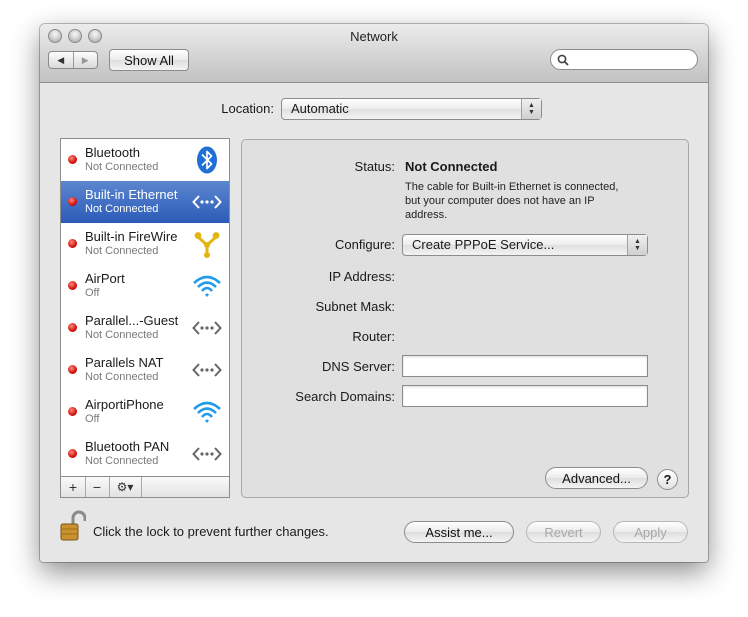 The image size is (748, 617). Describe the element at coordinates (97, 487) in the screenshot. I see `remove-service-button: −` at that location.